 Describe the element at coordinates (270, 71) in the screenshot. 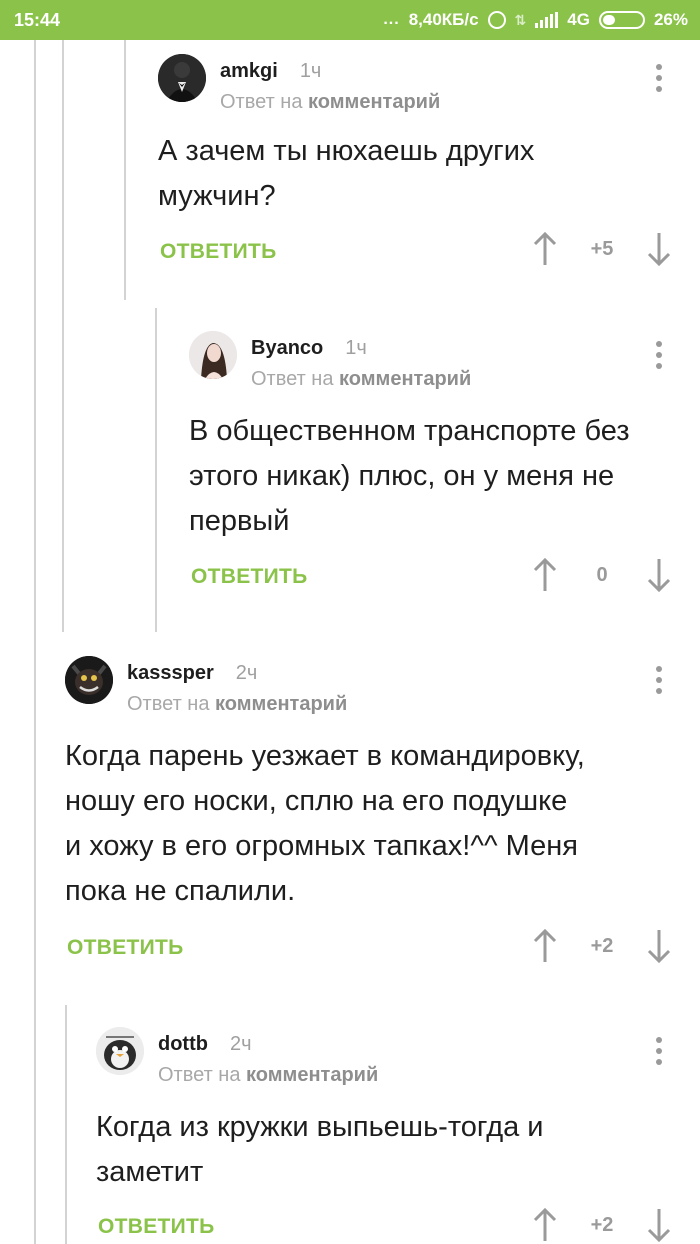

I see `author-name: amkgi 1ч` at that location.